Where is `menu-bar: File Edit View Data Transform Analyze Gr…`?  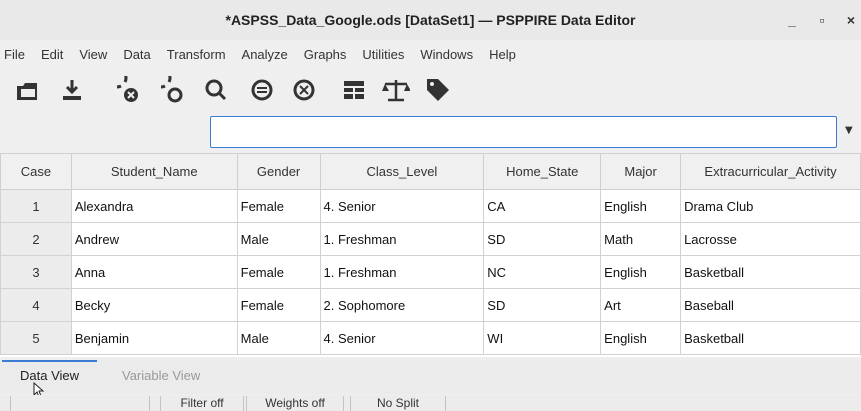 menu-bar: File Edit View Data Transform Analyze Gr… is located at coordinates (262, 54).